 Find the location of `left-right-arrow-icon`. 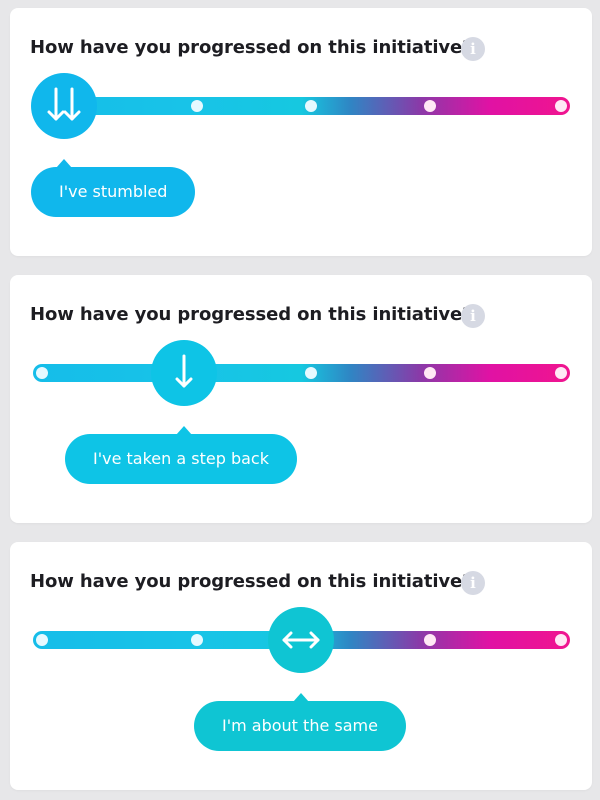

left-right-arrow-icon is located at coordinates (301, 640).